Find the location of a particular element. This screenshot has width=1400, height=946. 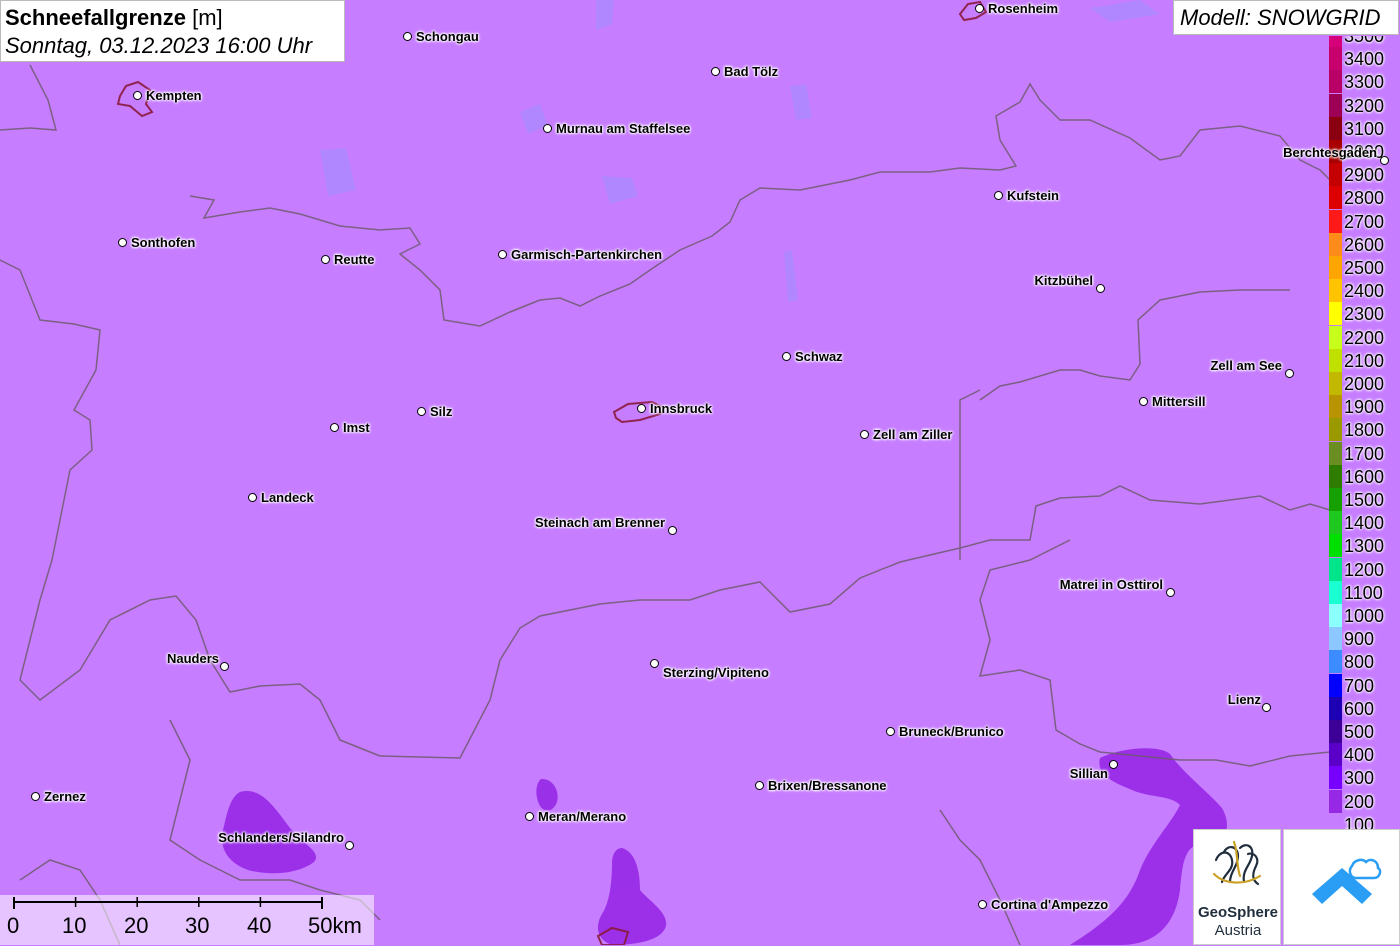

legend-label: 1200 is located at coordinates (1364, 569).